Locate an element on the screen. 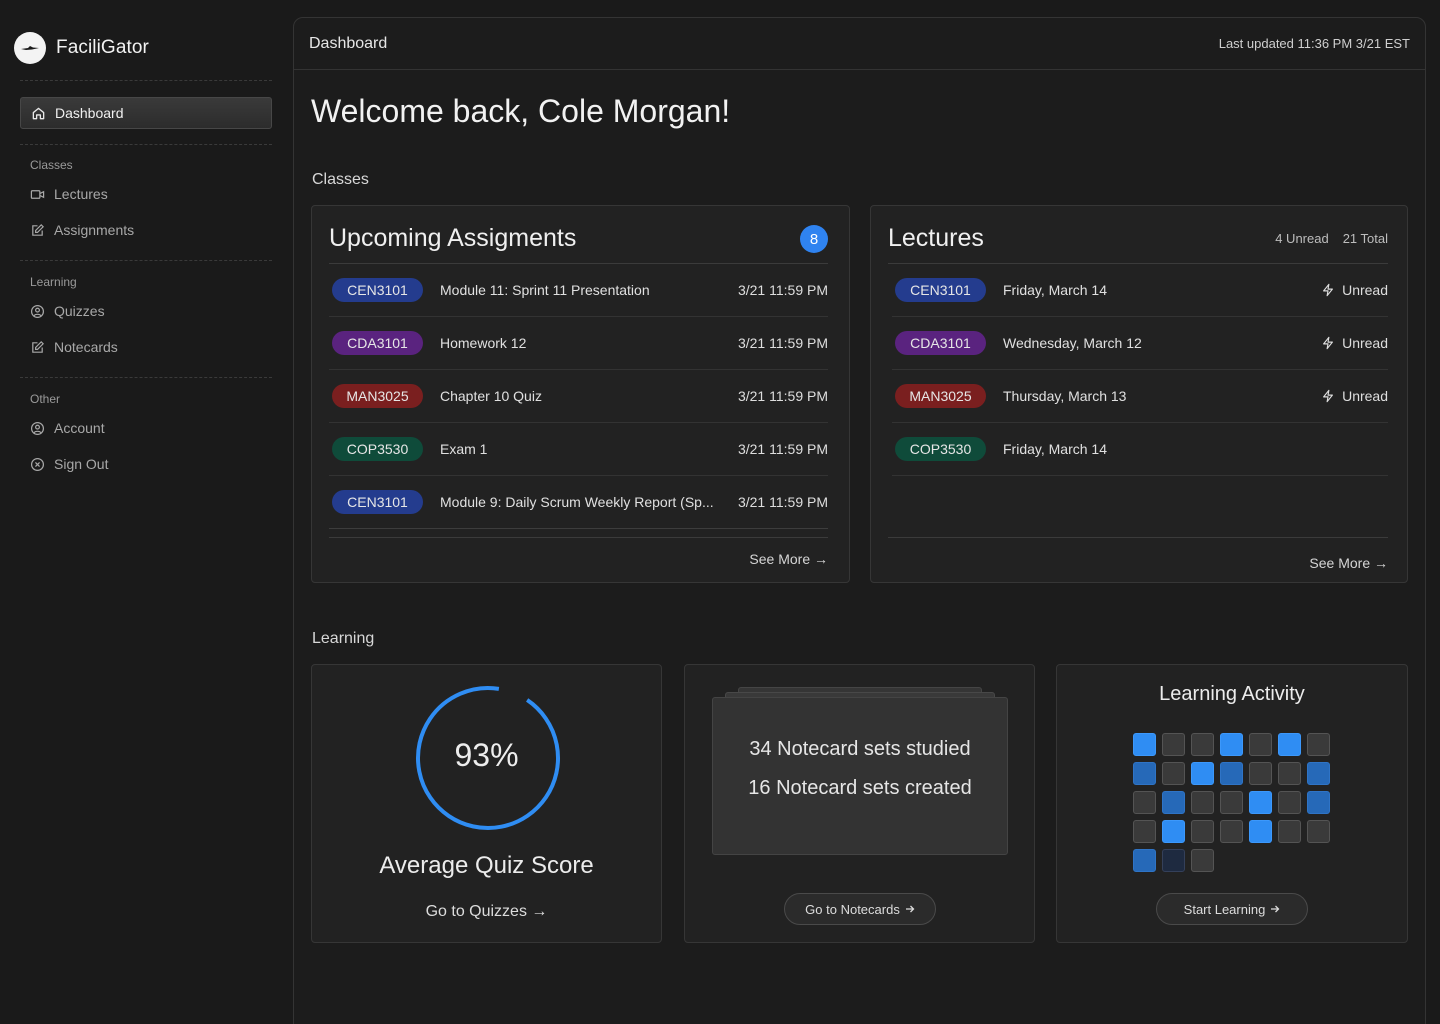 The image size is (1440, 1024). lecture-stats: 4 Unread 21 Total is located at coordinates (1331, 238).